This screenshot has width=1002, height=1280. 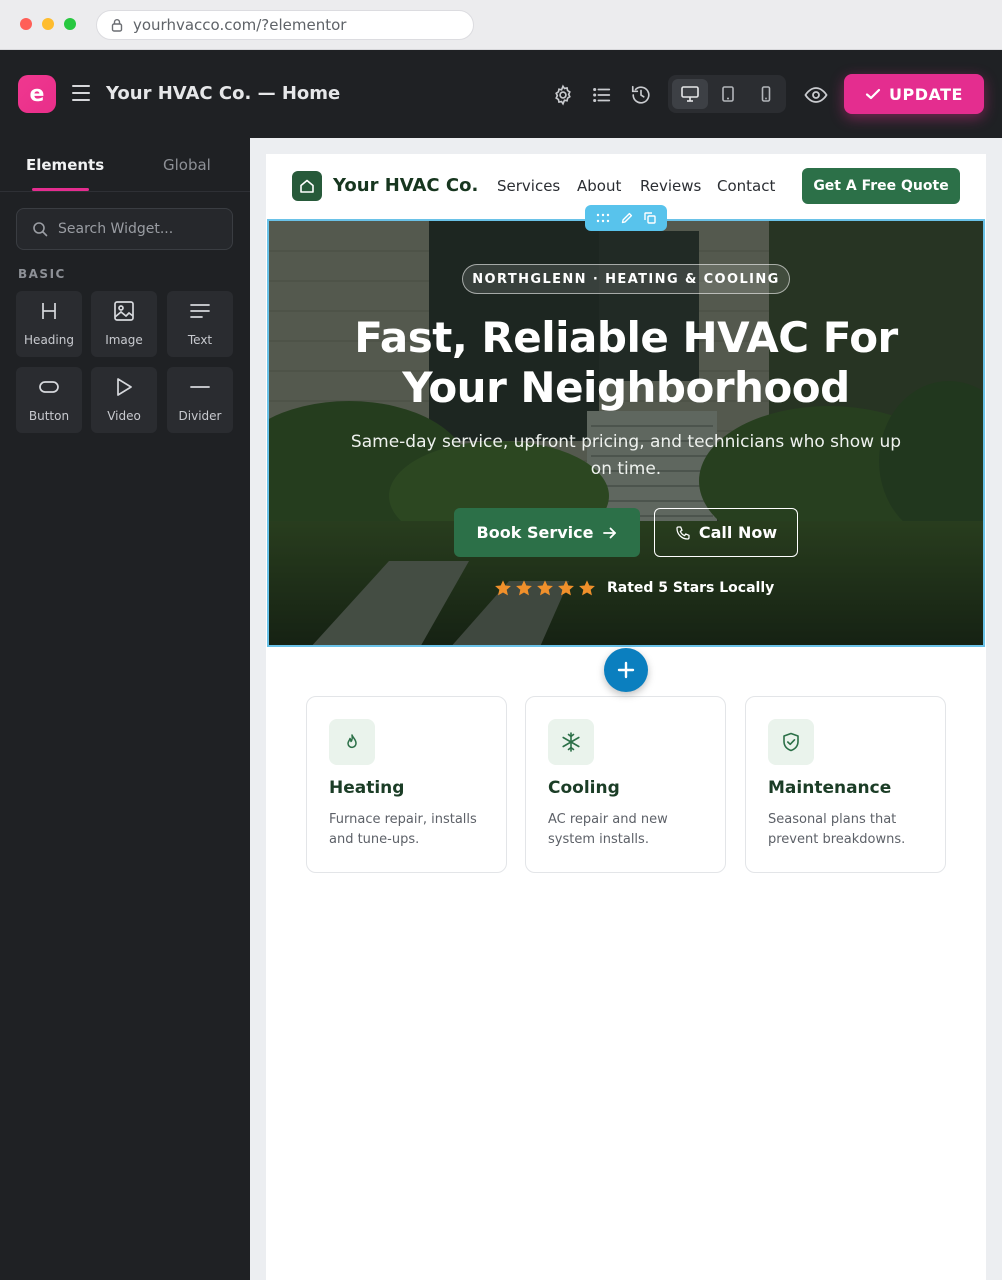 I want to click on history-icon, so click(x=641, y=95).